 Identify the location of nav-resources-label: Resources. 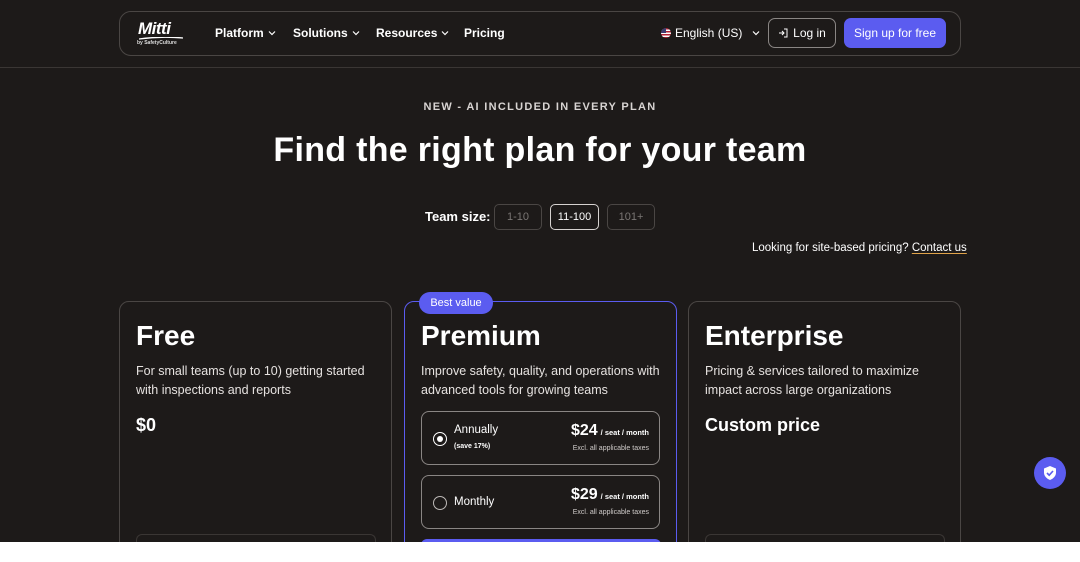
(407, 33).